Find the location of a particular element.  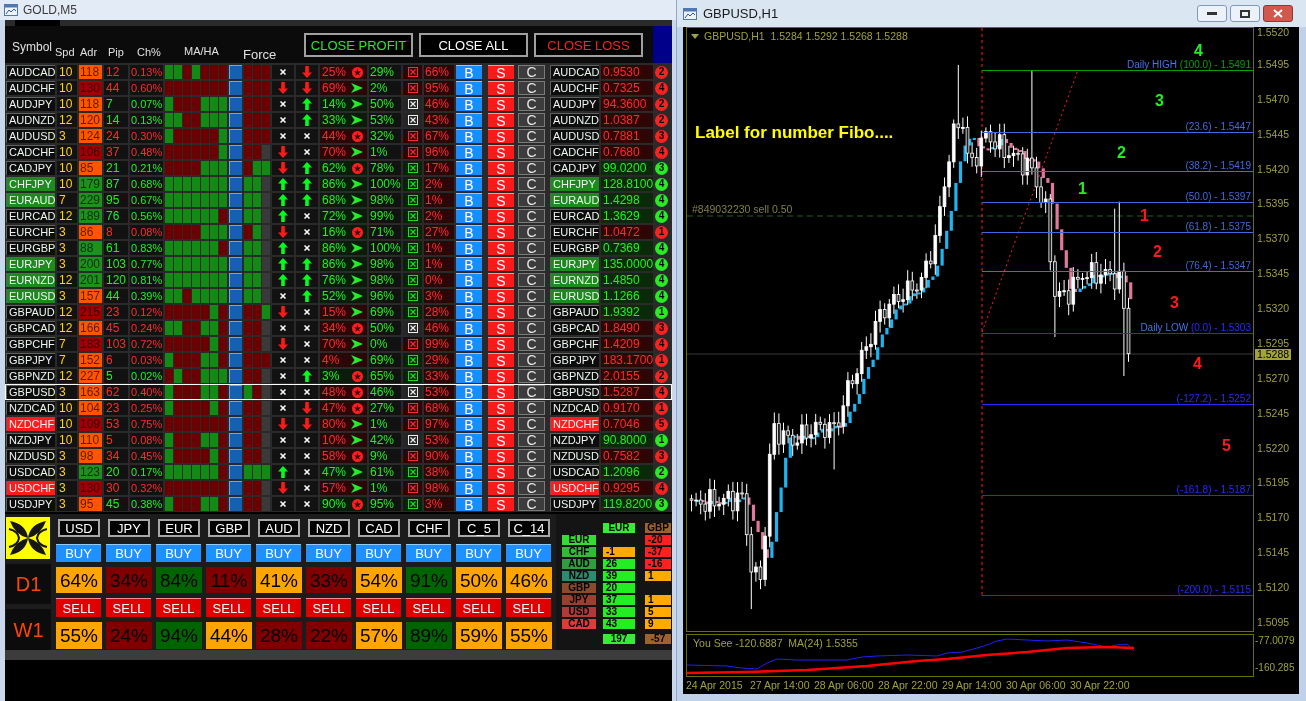

symbol-cell: GBPCAD is located at coordinates (574, 328).